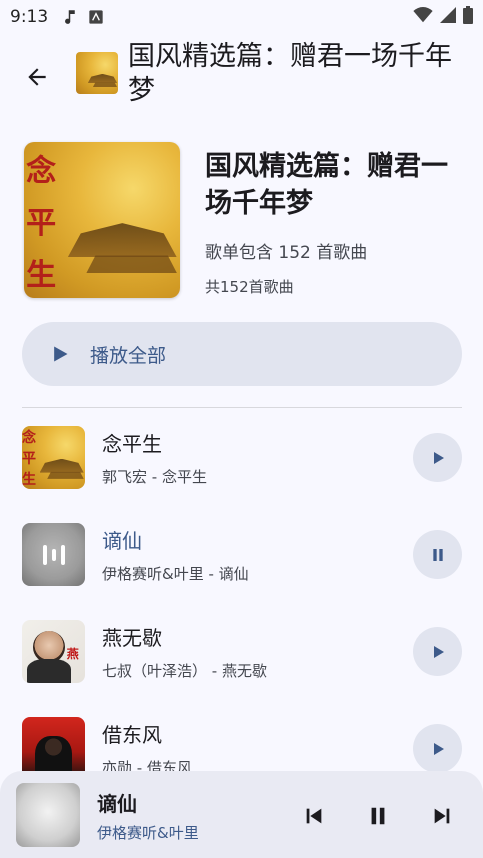 The height and width of the screenshot is (858, 483). Describe the element at coordinates (41, 171) in the screenshot. I see `cover-calligraphy-char: 念` at that location.